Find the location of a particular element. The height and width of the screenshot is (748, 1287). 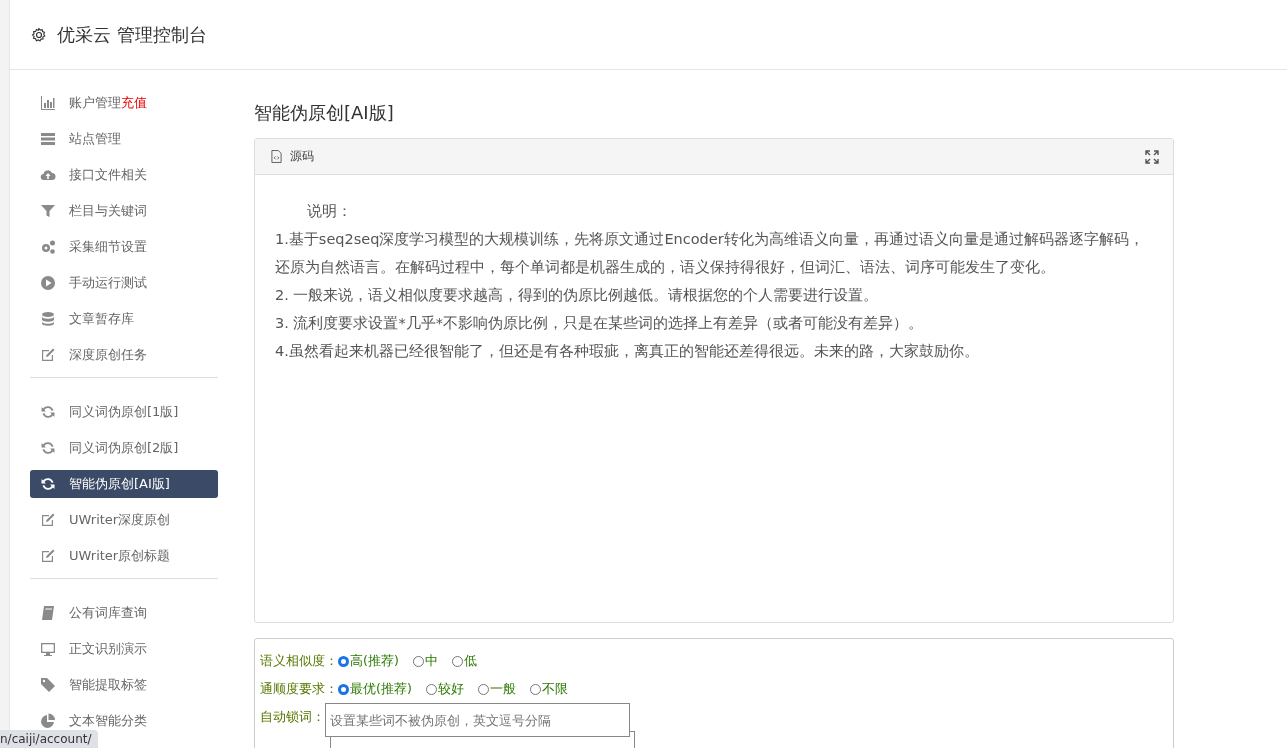

tag-icon is located at coordinates (48, 685).